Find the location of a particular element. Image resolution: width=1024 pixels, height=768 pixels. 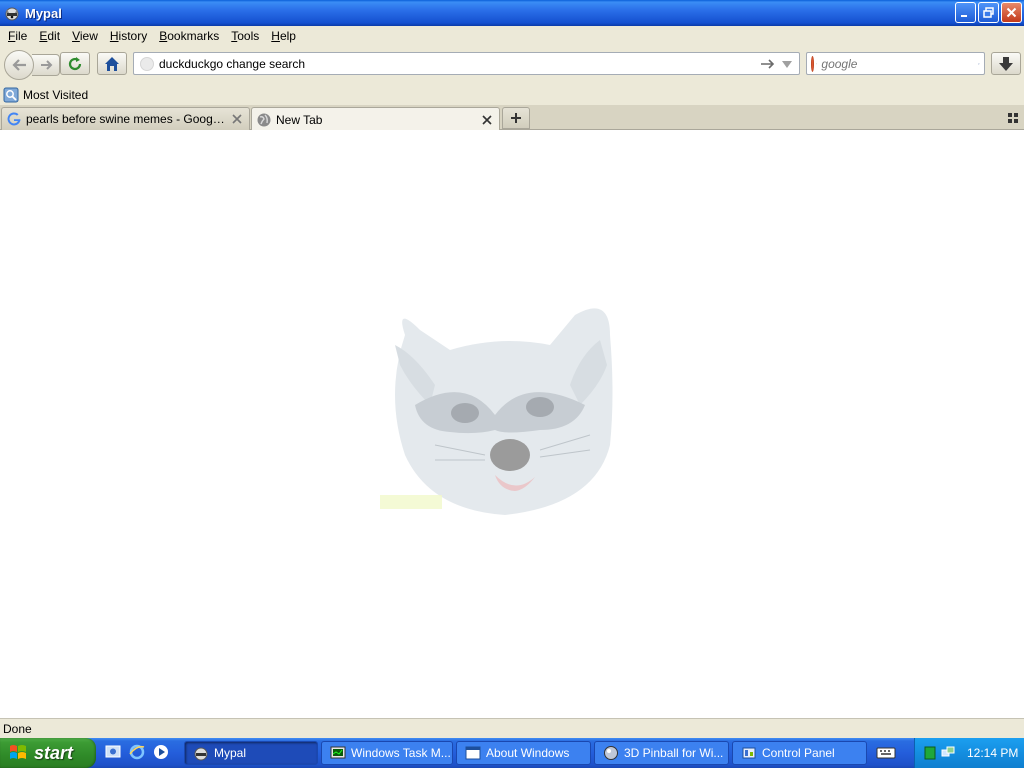

search-bar is located at coordinates (895, 63).